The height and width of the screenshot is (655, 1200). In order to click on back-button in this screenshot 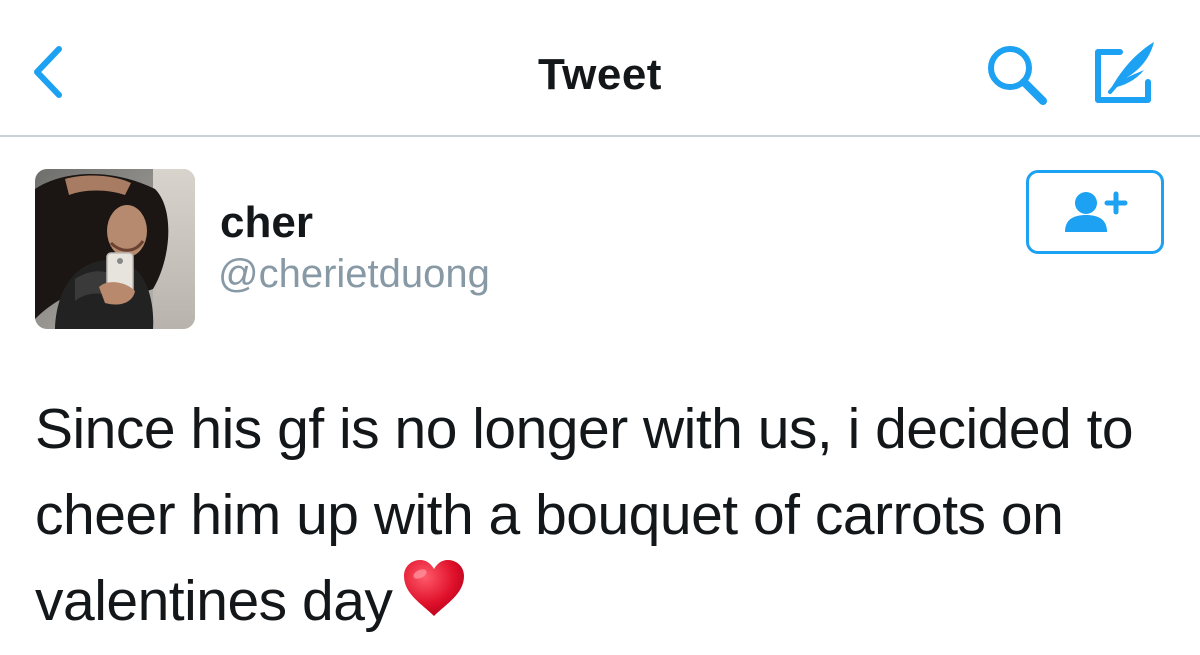, I will do `click(48, 72)`.